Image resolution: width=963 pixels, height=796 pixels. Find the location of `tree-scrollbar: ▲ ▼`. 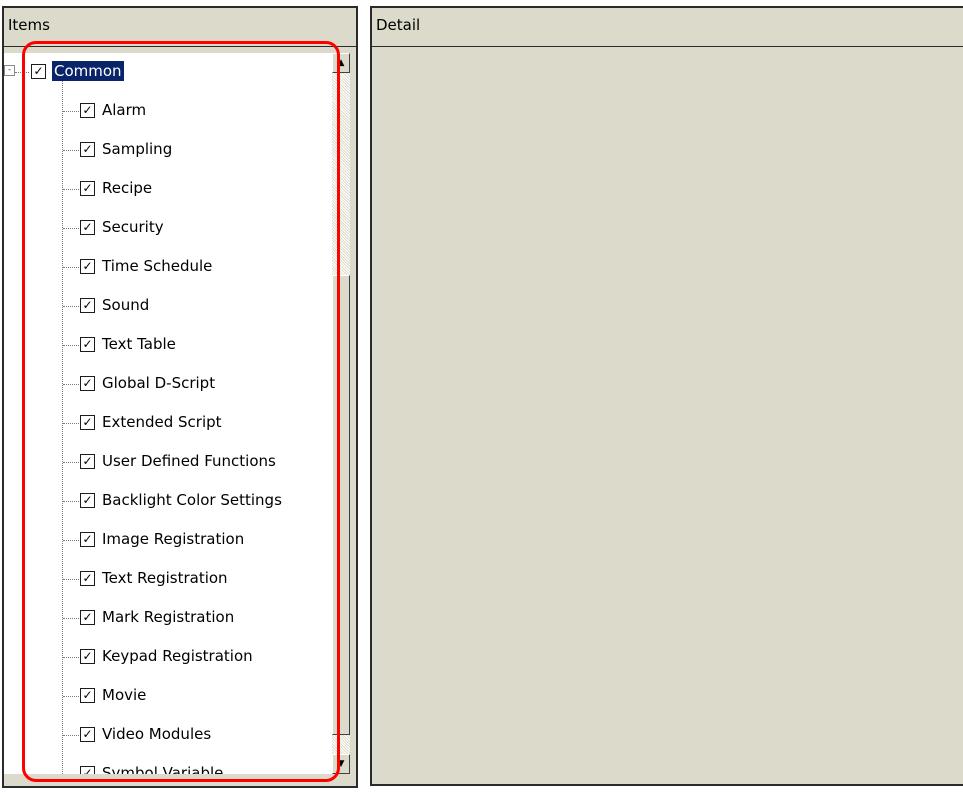

tree-scrollbar: ▲ ▼ is located at coordinates (341, 413).